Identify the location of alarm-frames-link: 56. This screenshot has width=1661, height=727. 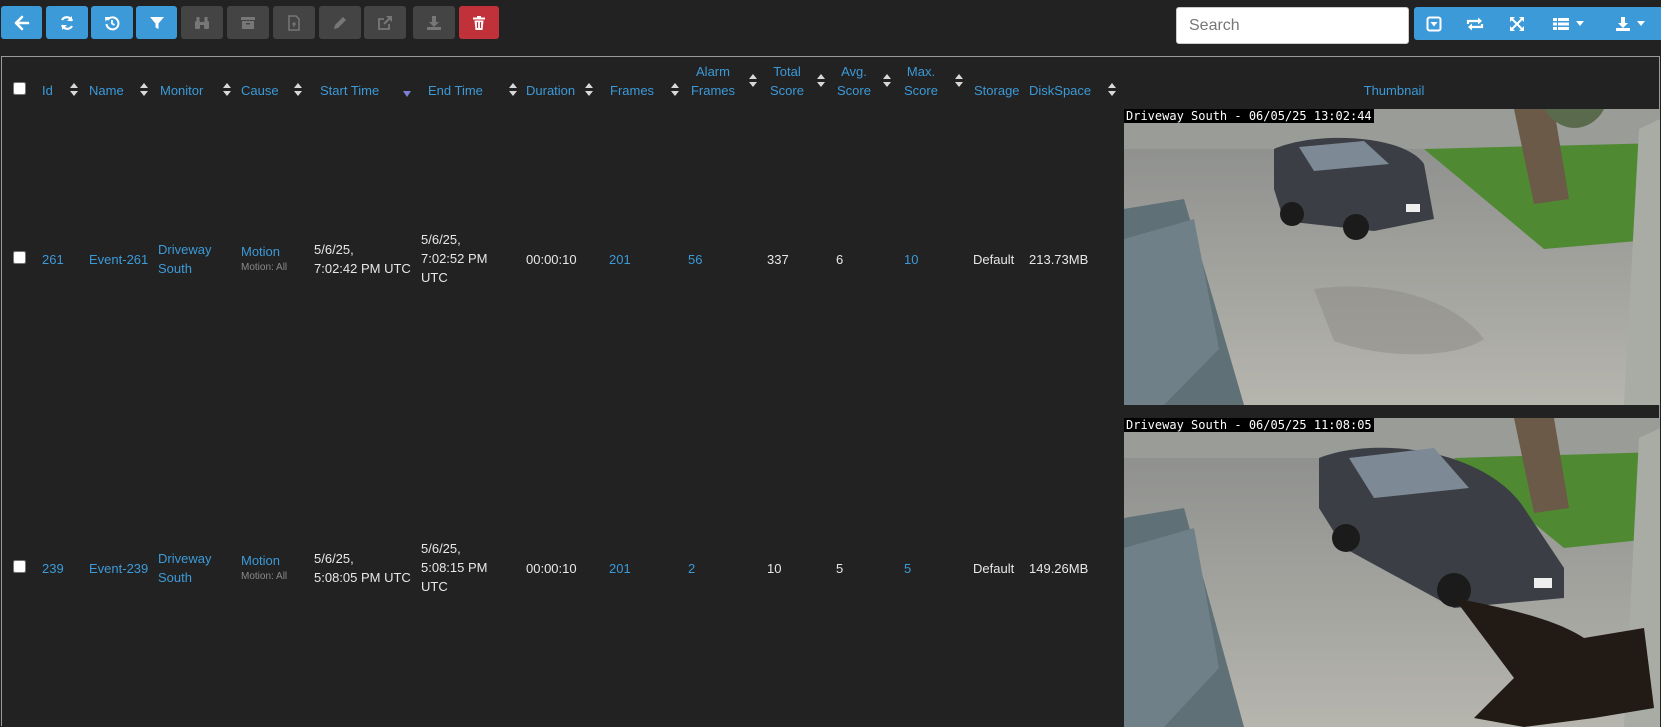
(695, 259).